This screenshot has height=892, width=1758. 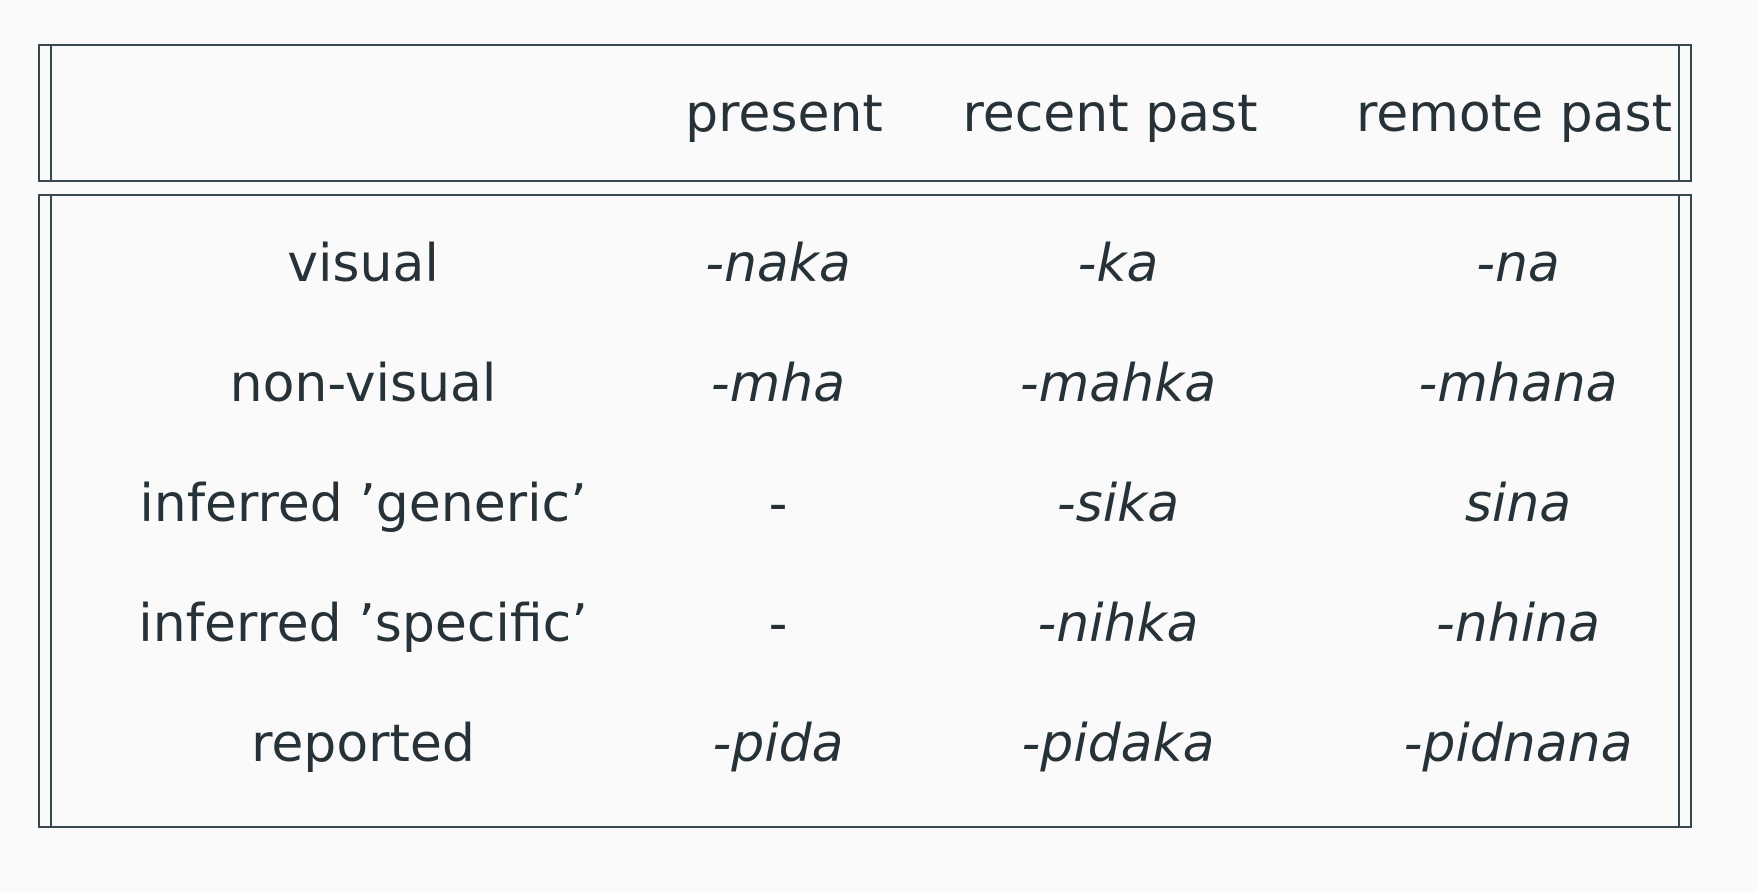 I want to click on header-recent-past: recent past, so click(x=1110, y=114).